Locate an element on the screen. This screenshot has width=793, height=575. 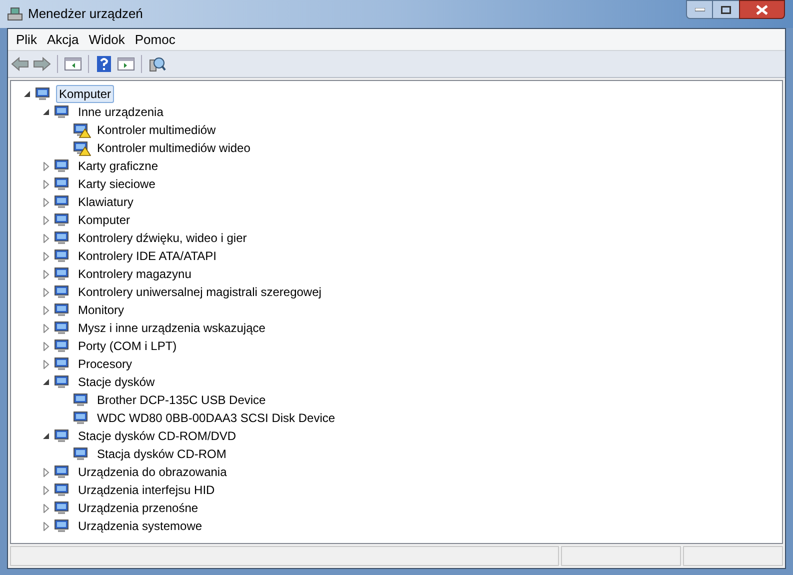
tree-item: Urządzenia interfejsu HID is located at coordinates (146, 490).